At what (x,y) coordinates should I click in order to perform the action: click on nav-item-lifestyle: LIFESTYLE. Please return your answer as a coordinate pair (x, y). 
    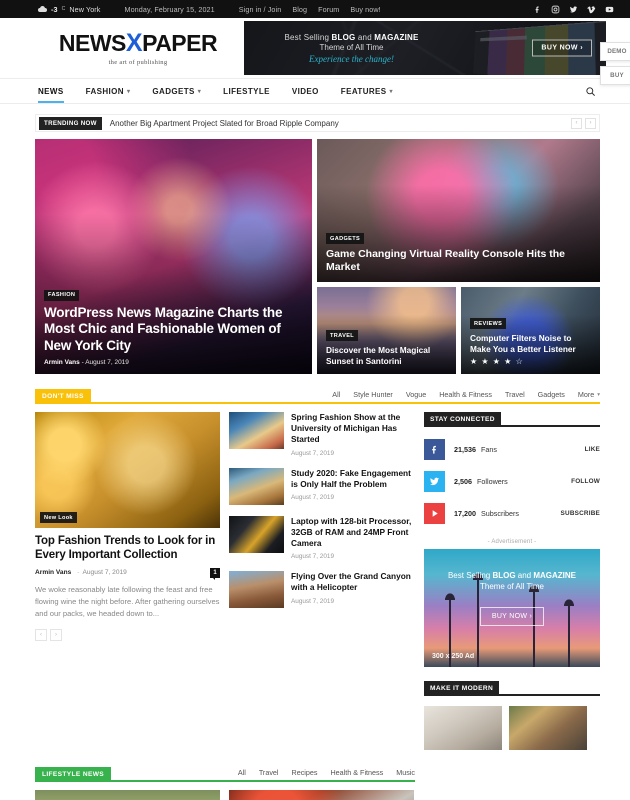
    Looking at the image, I should click on (252, 91).